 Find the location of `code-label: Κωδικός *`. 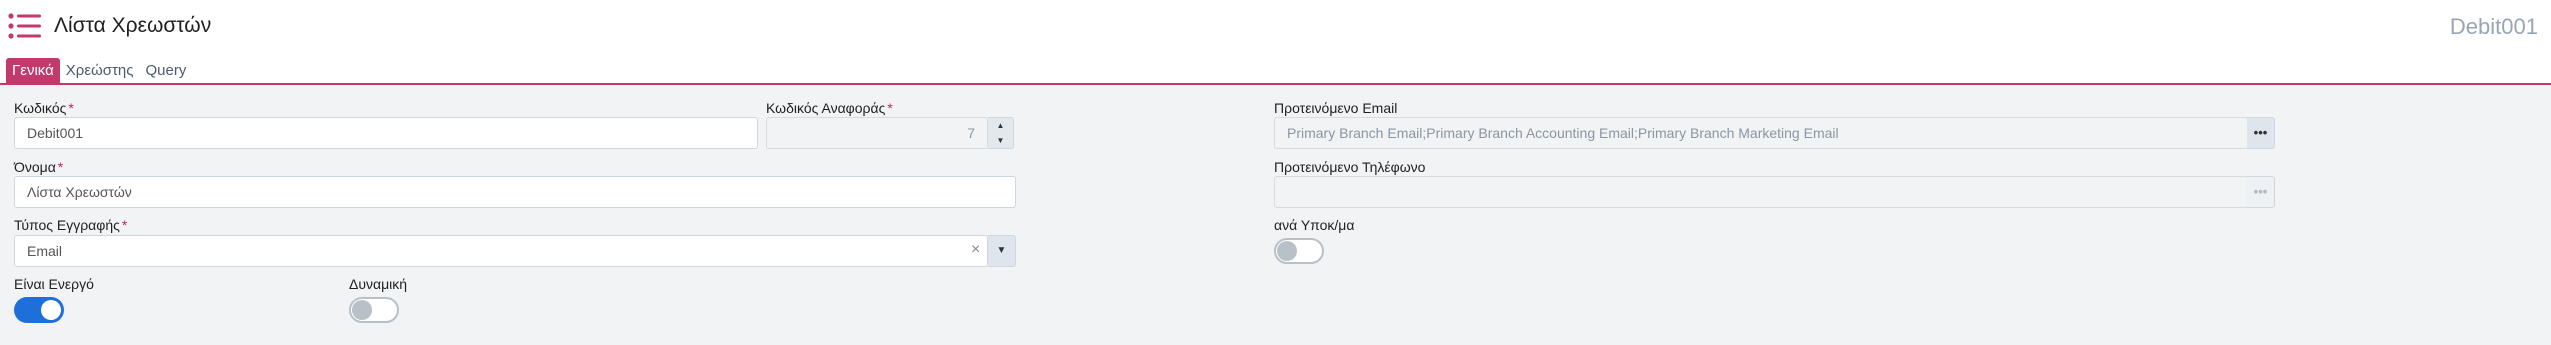

code-label: Κωδικός * is located at coordinates (44, 108).